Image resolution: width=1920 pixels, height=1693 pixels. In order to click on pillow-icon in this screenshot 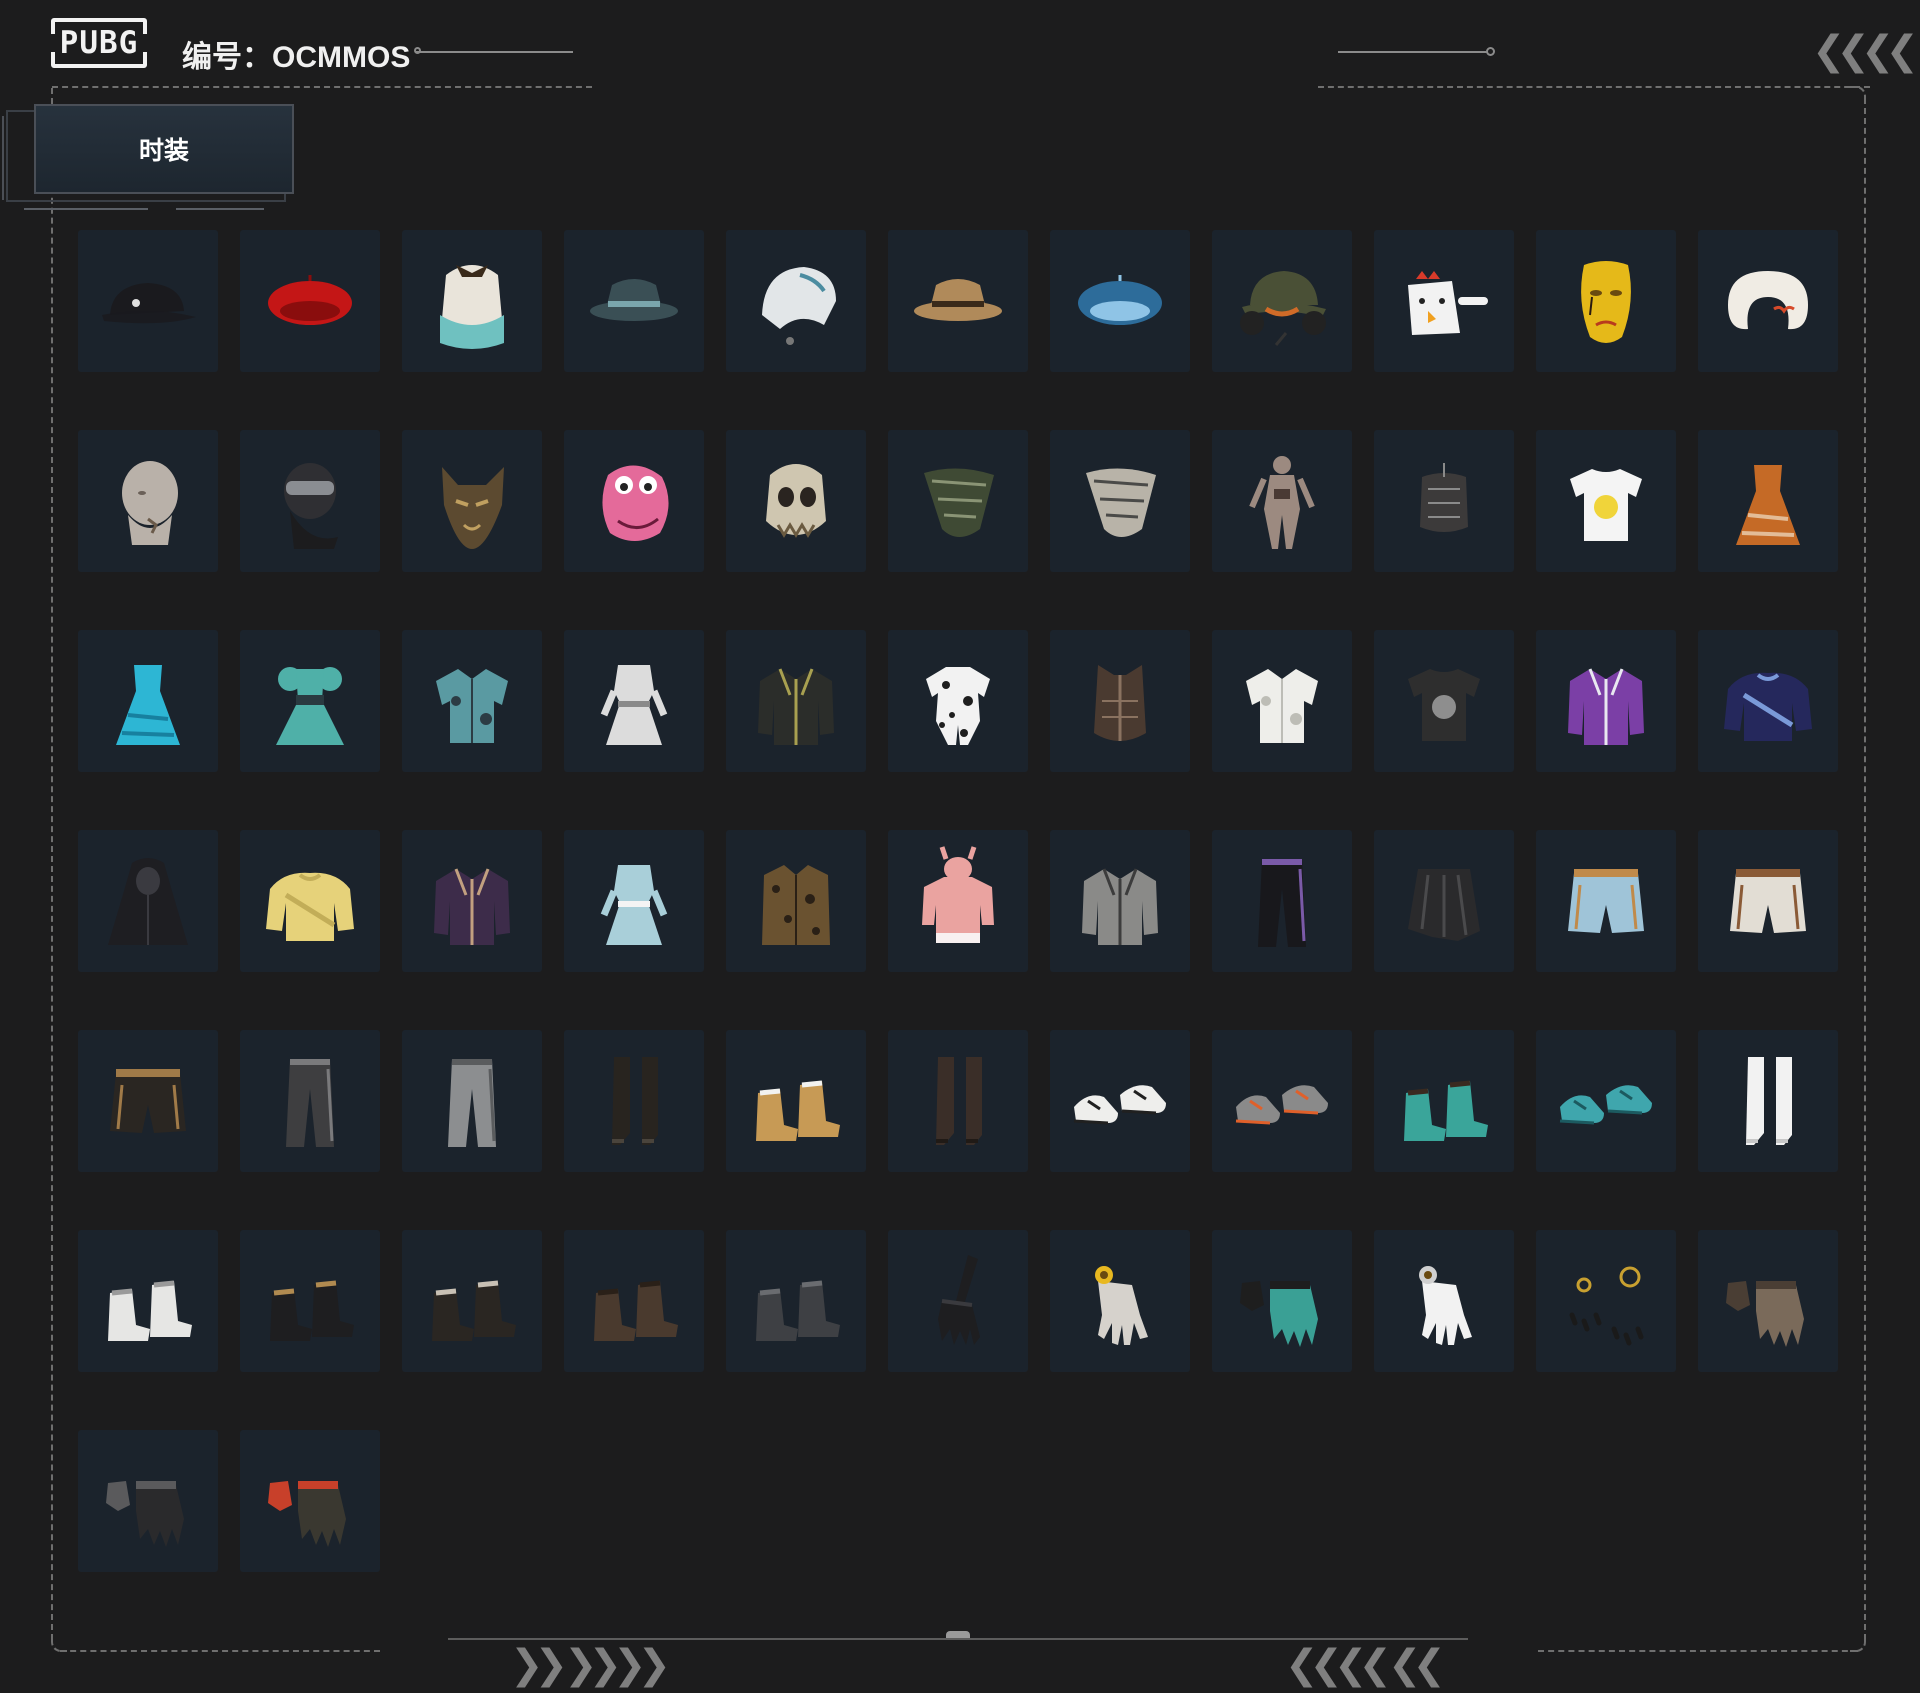, I will do `click(1768, 300)`.